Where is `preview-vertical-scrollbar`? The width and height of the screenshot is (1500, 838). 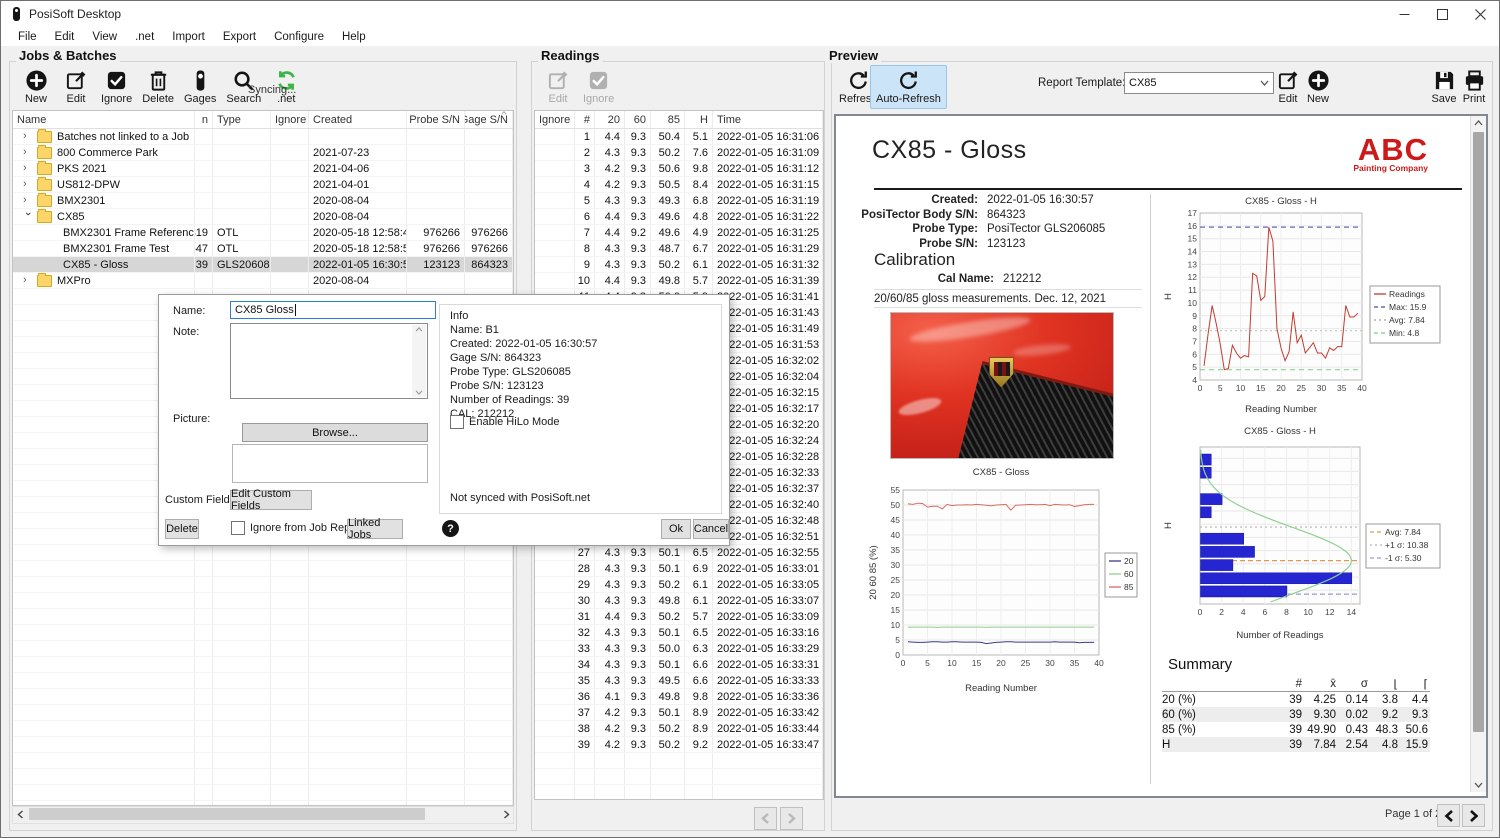
preview-vertical-scrollbar is located at coordinates (1478, 454).